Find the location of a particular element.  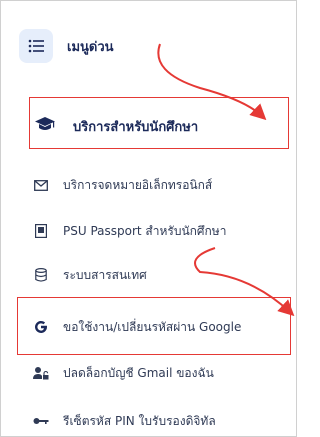

user-unlock-icon is located at coordinates (41, 373).